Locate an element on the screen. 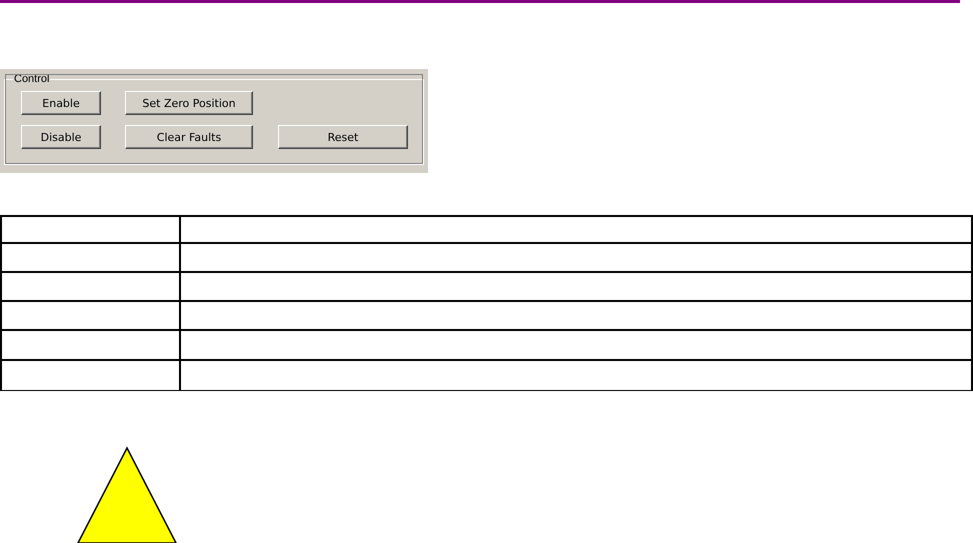  panel-button: Reset is located at coordinates (343, 137).